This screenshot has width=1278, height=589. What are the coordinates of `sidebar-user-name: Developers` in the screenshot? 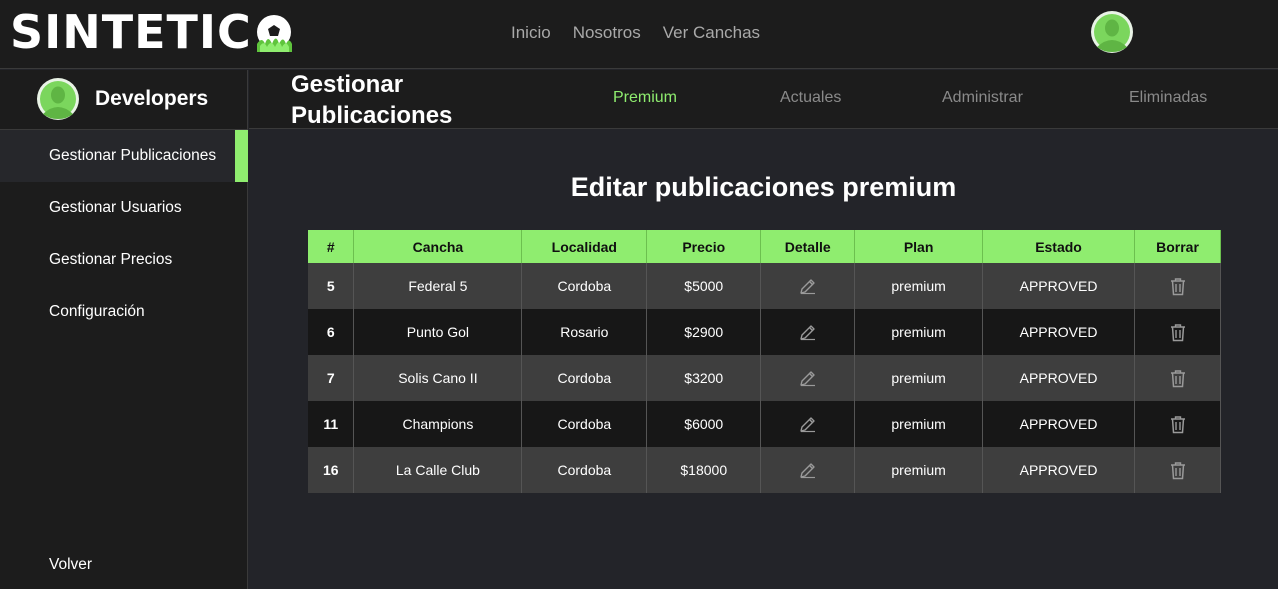 It's located at (152, 98).